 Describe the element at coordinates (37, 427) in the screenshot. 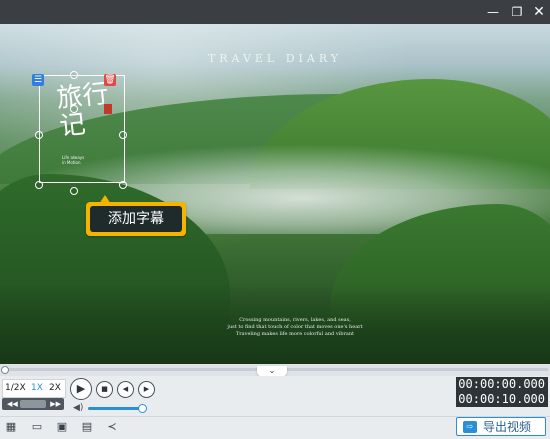

I see `open-folder-icon: ▭` at that location.